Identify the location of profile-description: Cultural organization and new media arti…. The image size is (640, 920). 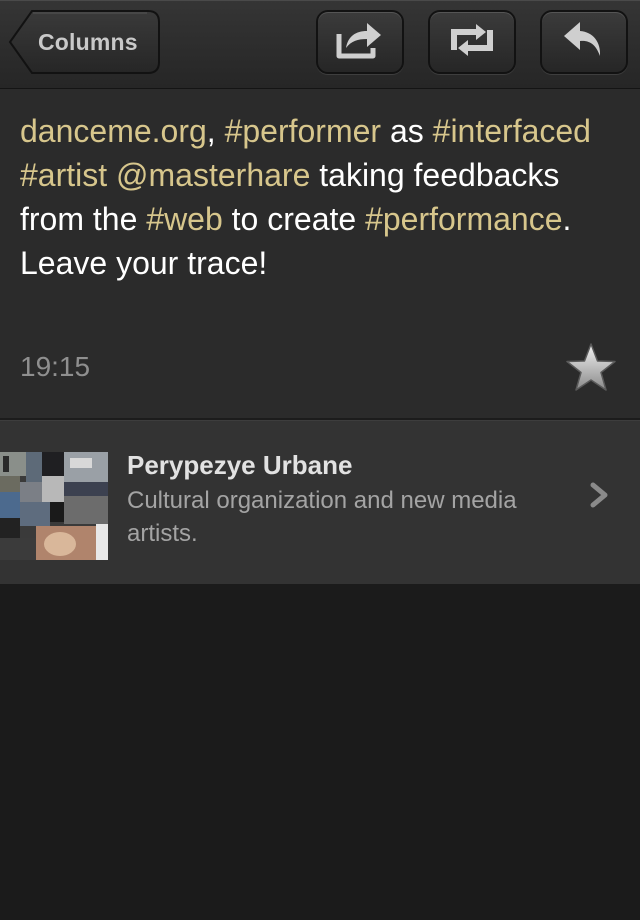
(322, 517).